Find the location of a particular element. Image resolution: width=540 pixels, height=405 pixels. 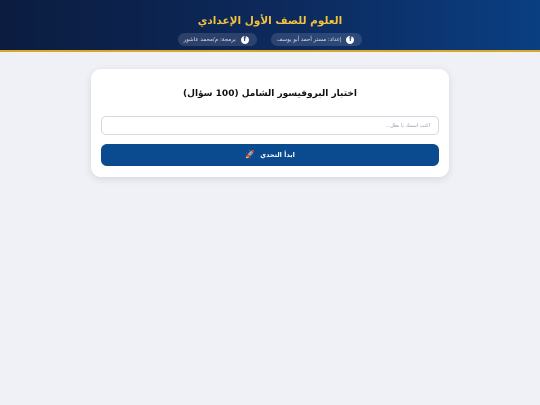

credit-programmed-by: f برمجة: م/محمد عاشور is located at coordinates (217, 39).